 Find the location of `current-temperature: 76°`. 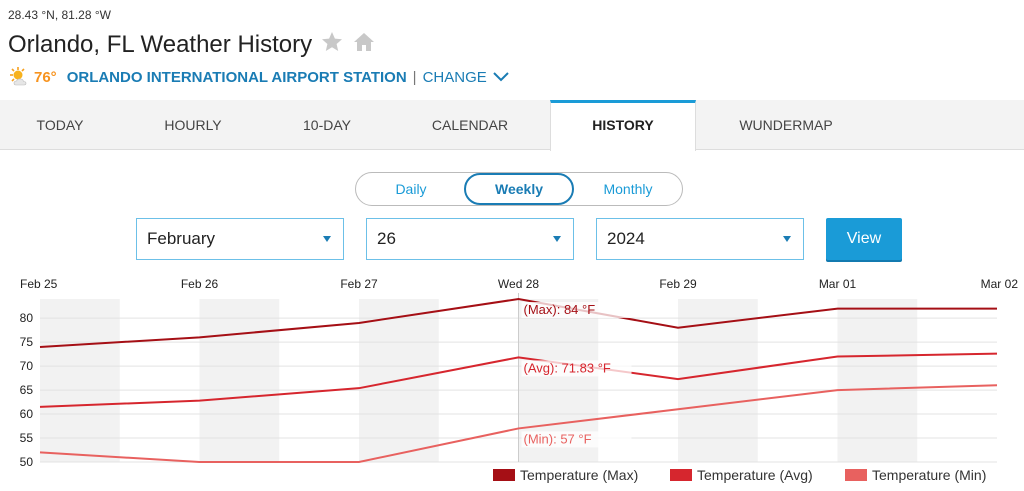

current-temperature: 76° is located at coordinates (45, 77).